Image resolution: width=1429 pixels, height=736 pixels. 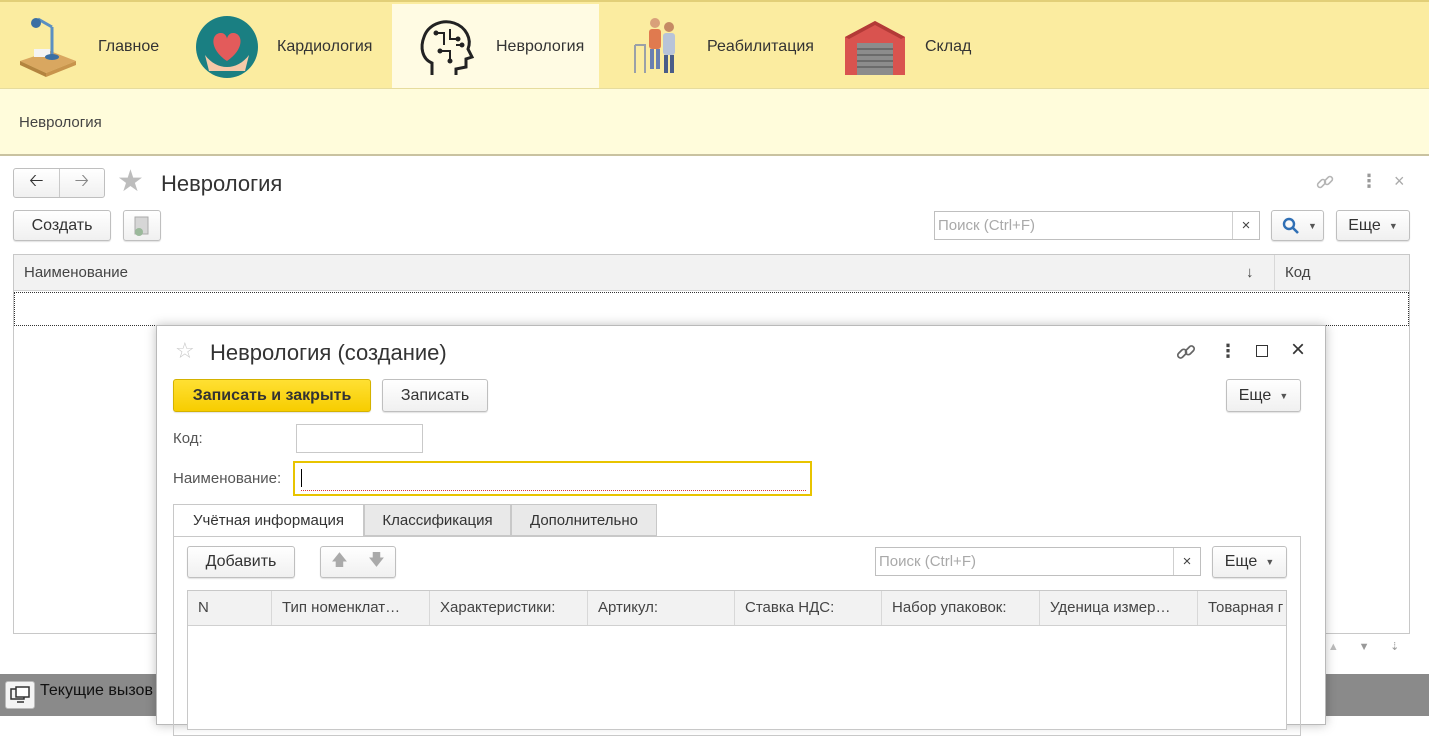 What do you see at coordinates (437, 520) in the screenshot?
I see `tab-classification: Классификация` at bounding box center [437, 520].